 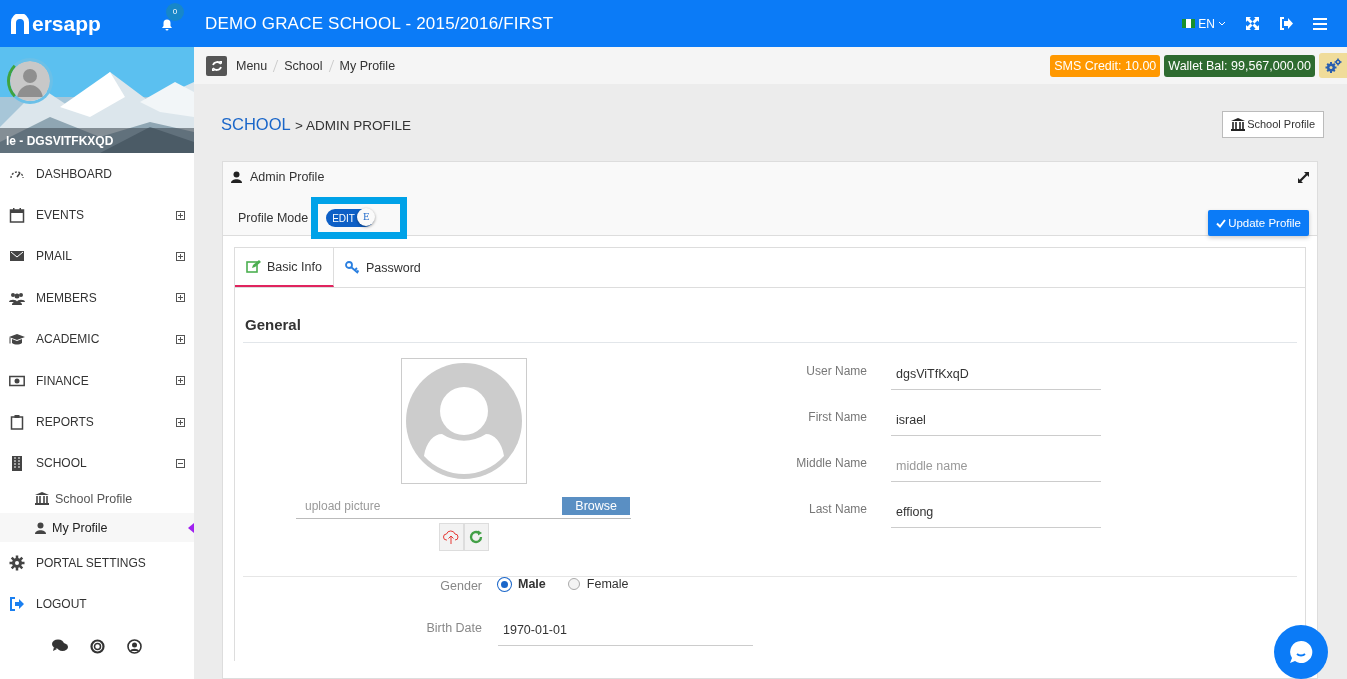 What do you see at coordinates (303, 65) in the screenshot?
I see `breadcrumb-link: School` at bounding box center [303, 65].